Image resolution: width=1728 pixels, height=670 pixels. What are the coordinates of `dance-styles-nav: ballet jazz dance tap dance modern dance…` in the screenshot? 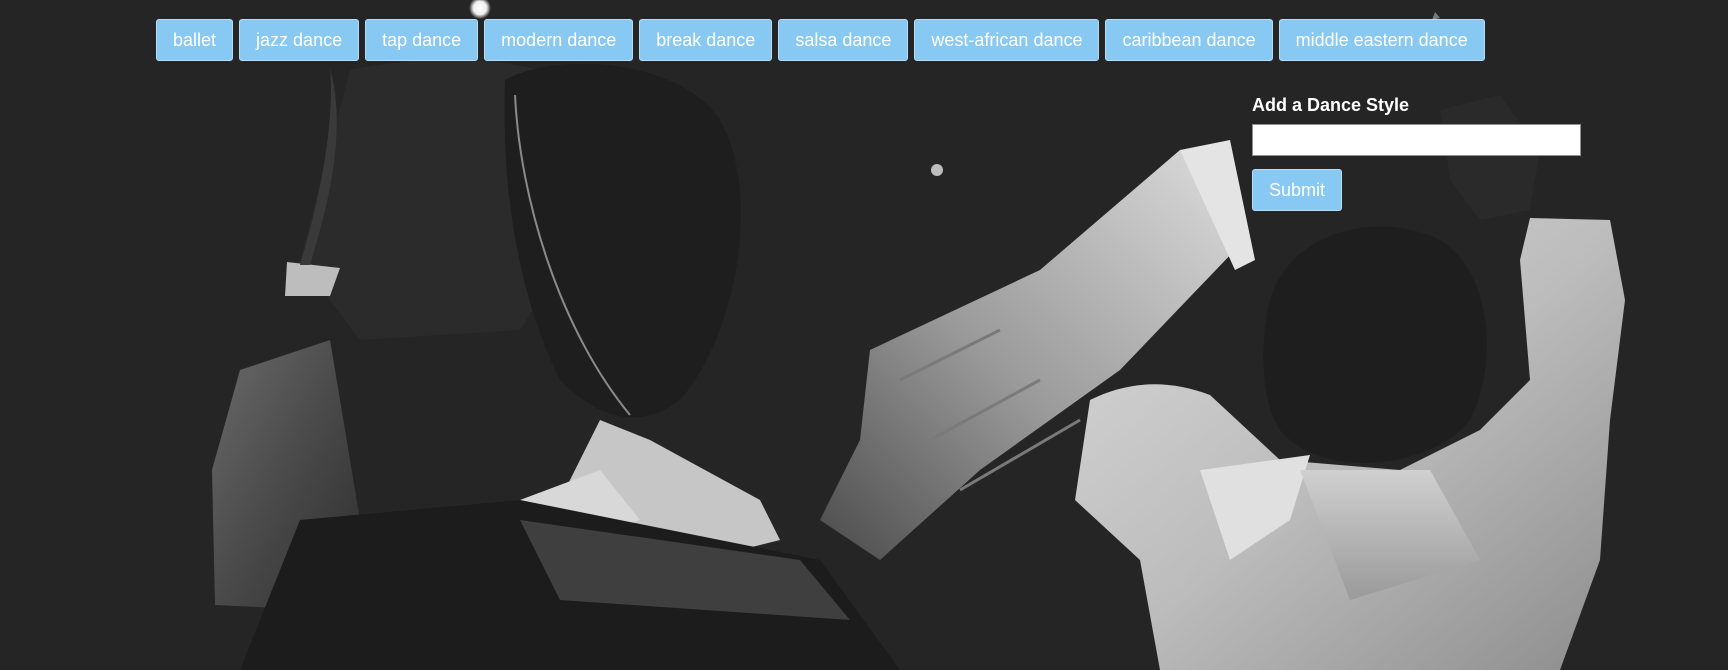 It's located at (820, 40).